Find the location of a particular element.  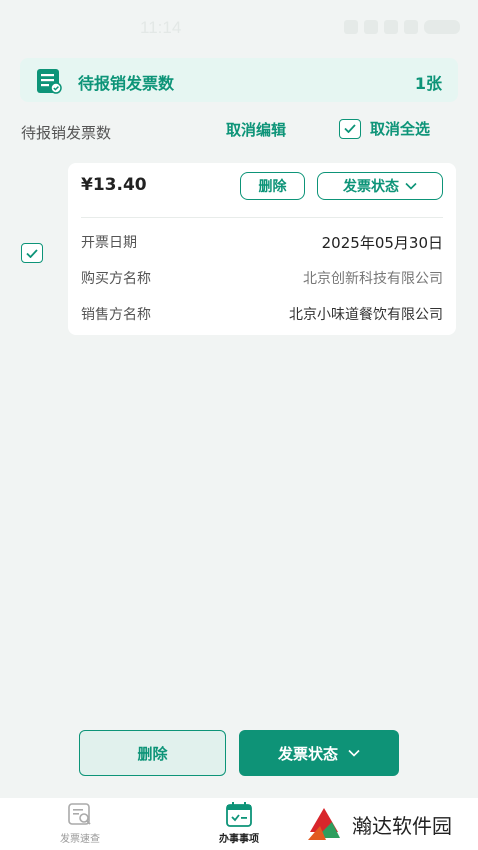

summary-title: 待报销发票数 is located at coordinates (126, 83).